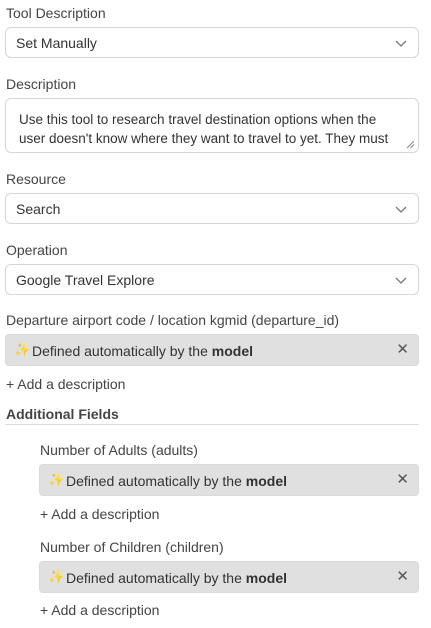  Describe the element at coordinates (37, 250) in the screenshot. I see `operation-label: Operation` at that location.